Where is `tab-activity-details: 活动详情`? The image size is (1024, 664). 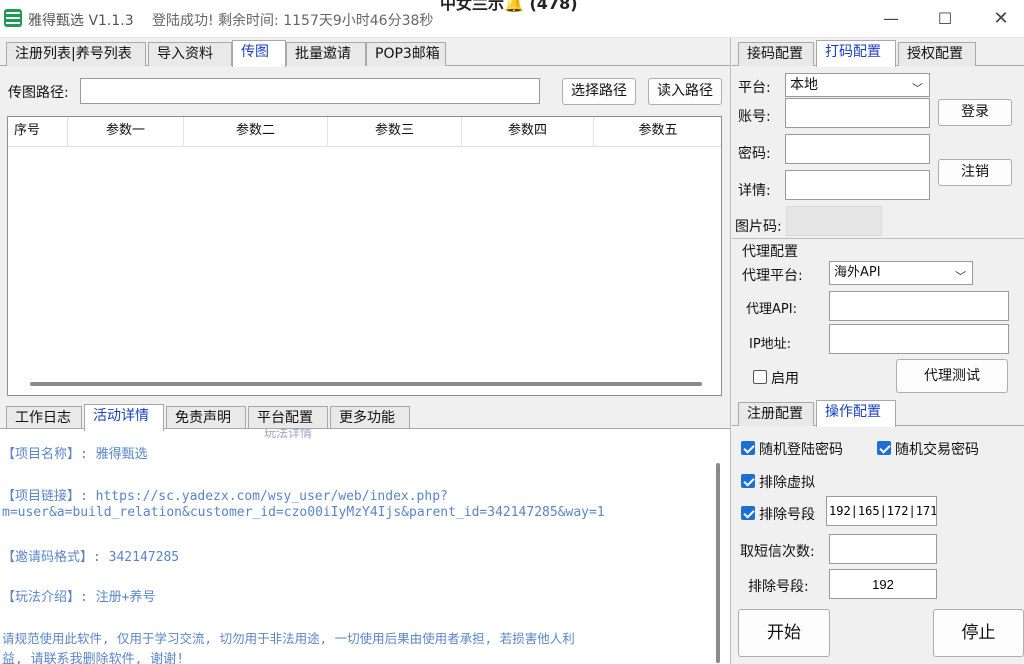
tab-activity-details: 活动详情 is located at coordinates (124, 417).